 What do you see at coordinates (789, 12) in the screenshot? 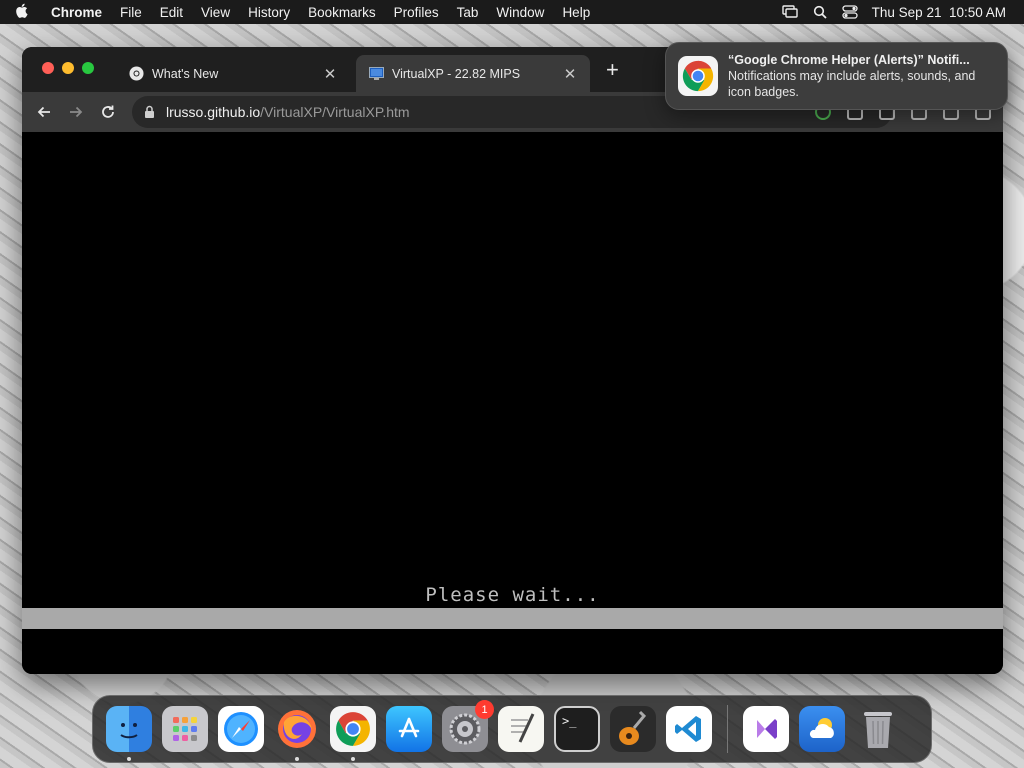
I see `screen-mirroring-icon` at bounding box center [789, 12].